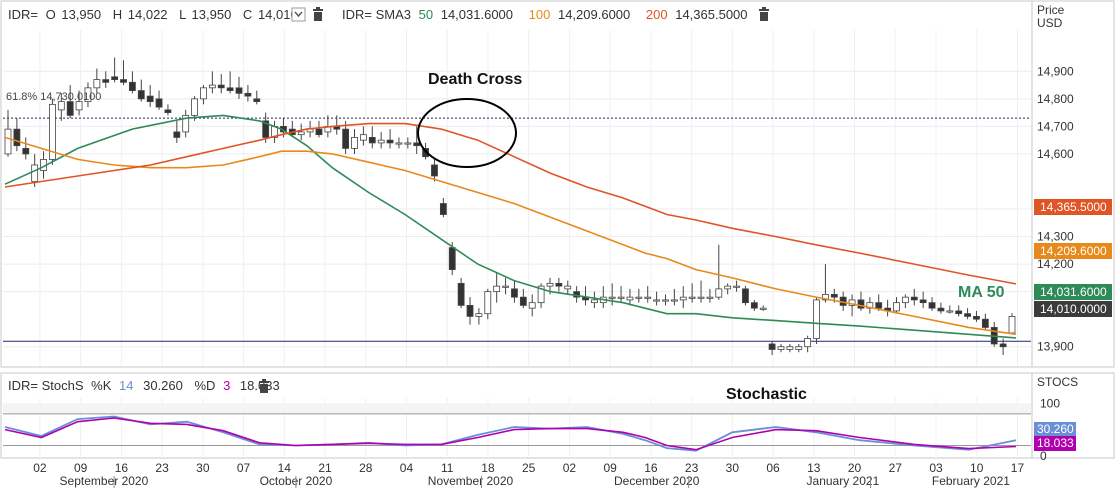 This screenshot has height=488, width=1115. What do you see at coordinates (1043, 456) in the screenshot?
I see `stoch-tick-label: 0` at bounding box center [1043, 456].